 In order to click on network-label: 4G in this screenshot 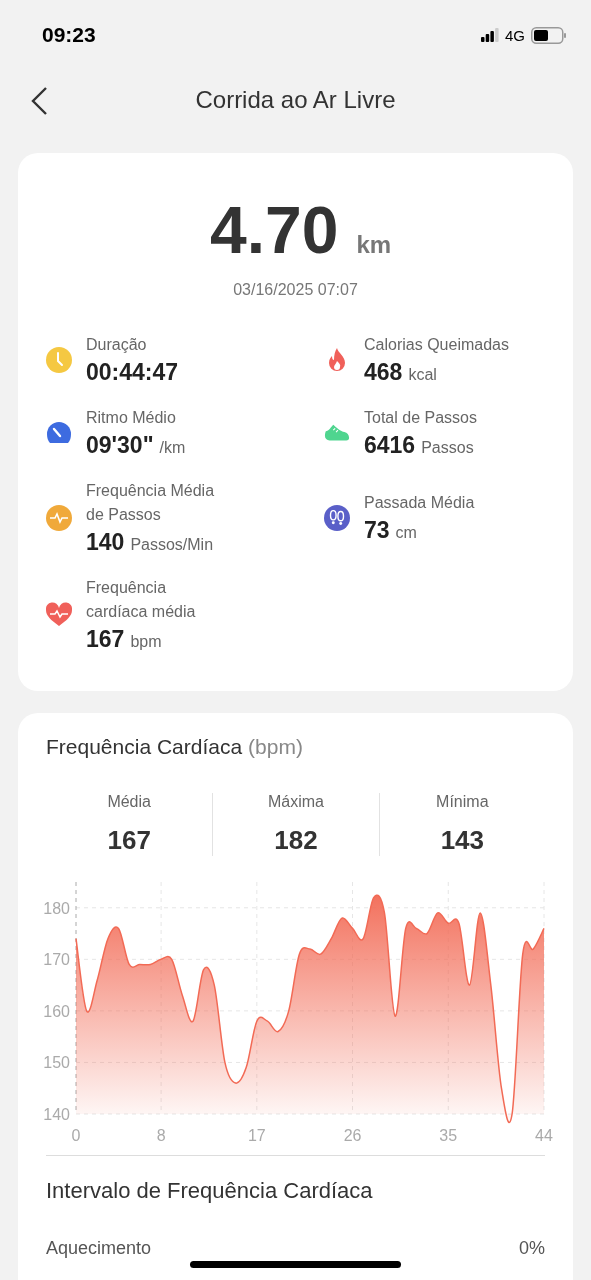, I will do `click(515, 35)`.